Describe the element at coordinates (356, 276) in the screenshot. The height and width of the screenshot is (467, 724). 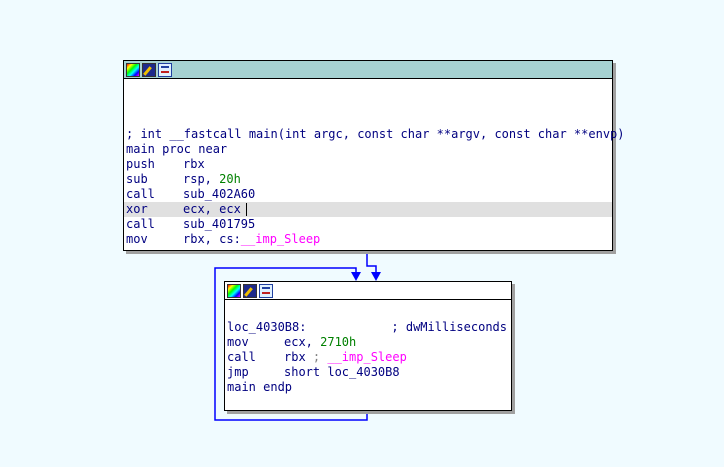
I see `edge-loop-arrowhead` at that location.